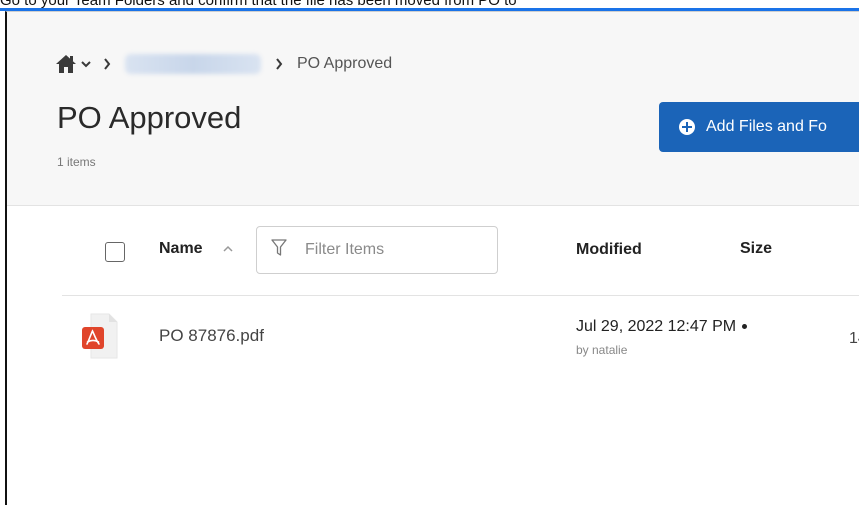 This screenshot has width=859, height=505. I want to click on modified-date: Jul 29, 2022 12:47 PM, so click(662, 327).